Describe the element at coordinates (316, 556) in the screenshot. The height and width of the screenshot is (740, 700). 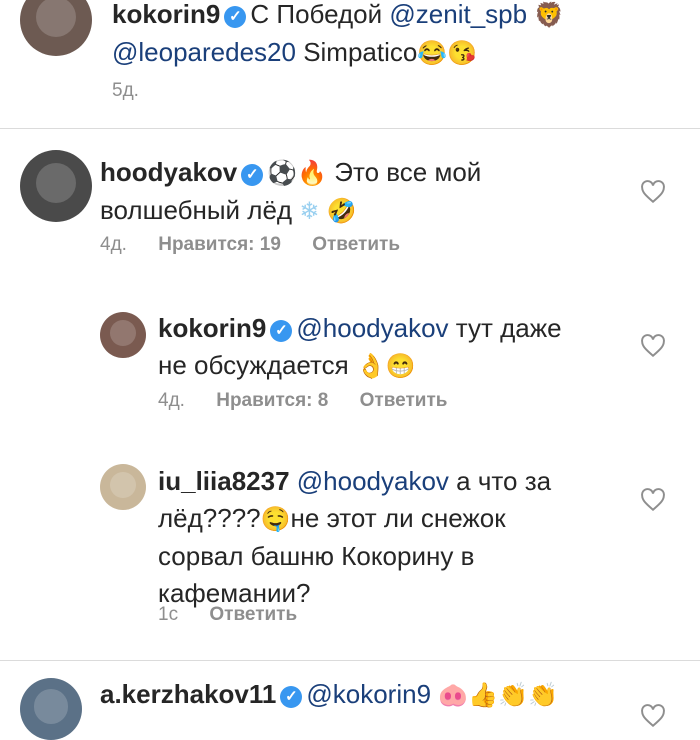
I see `comment-text: сорвал башню Кокорину в` at that location.